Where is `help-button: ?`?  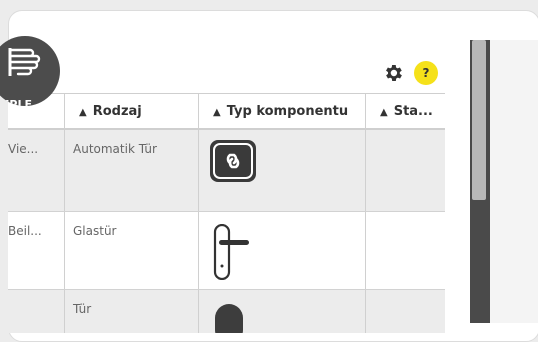
help-button: ? is located at coordinates (426, 73).